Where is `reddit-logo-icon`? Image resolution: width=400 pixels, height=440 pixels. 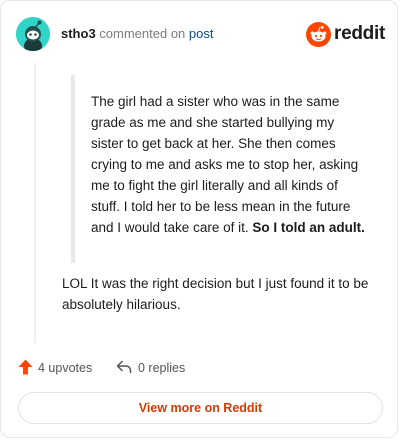
reddit-logo-icon is located at coordinates (318, 37).